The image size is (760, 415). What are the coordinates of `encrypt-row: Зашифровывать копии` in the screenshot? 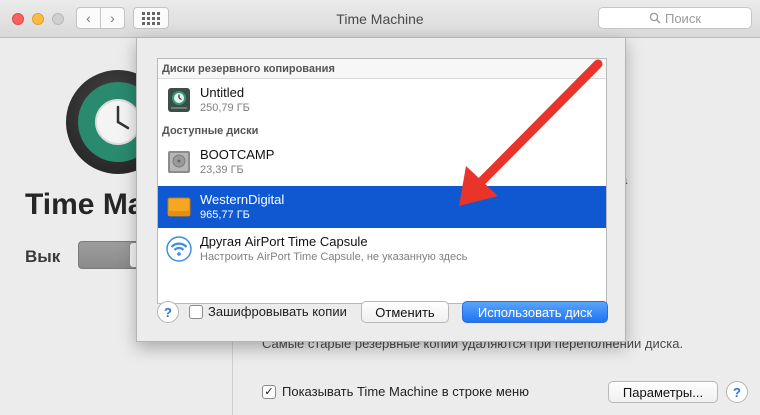 It's located at (268, 311).